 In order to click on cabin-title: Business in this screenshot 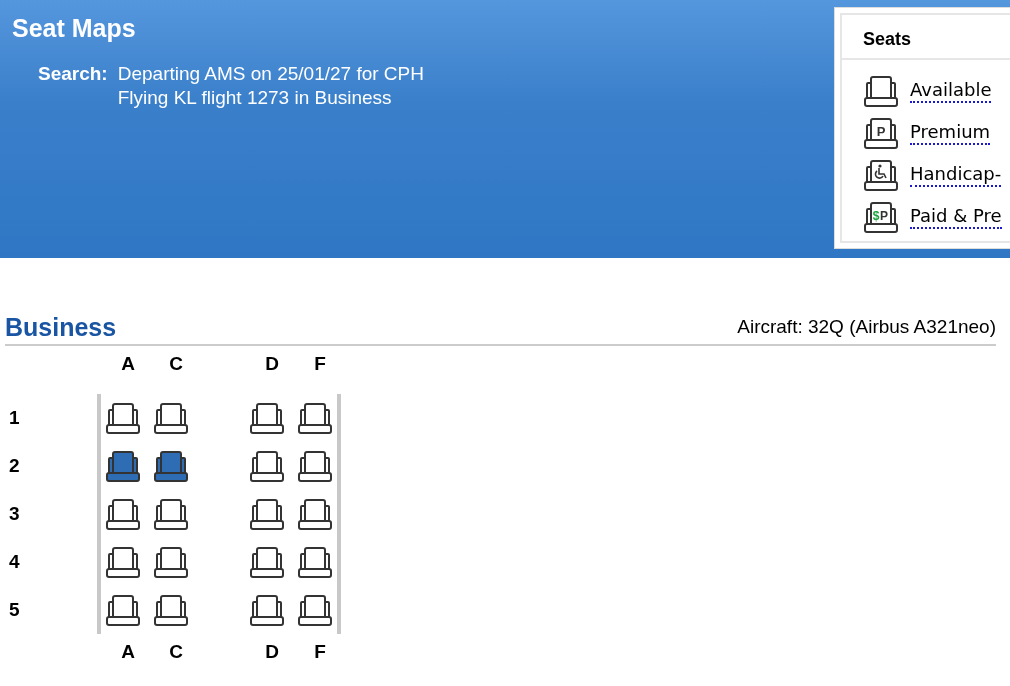, I will do `click(61, 327)`.